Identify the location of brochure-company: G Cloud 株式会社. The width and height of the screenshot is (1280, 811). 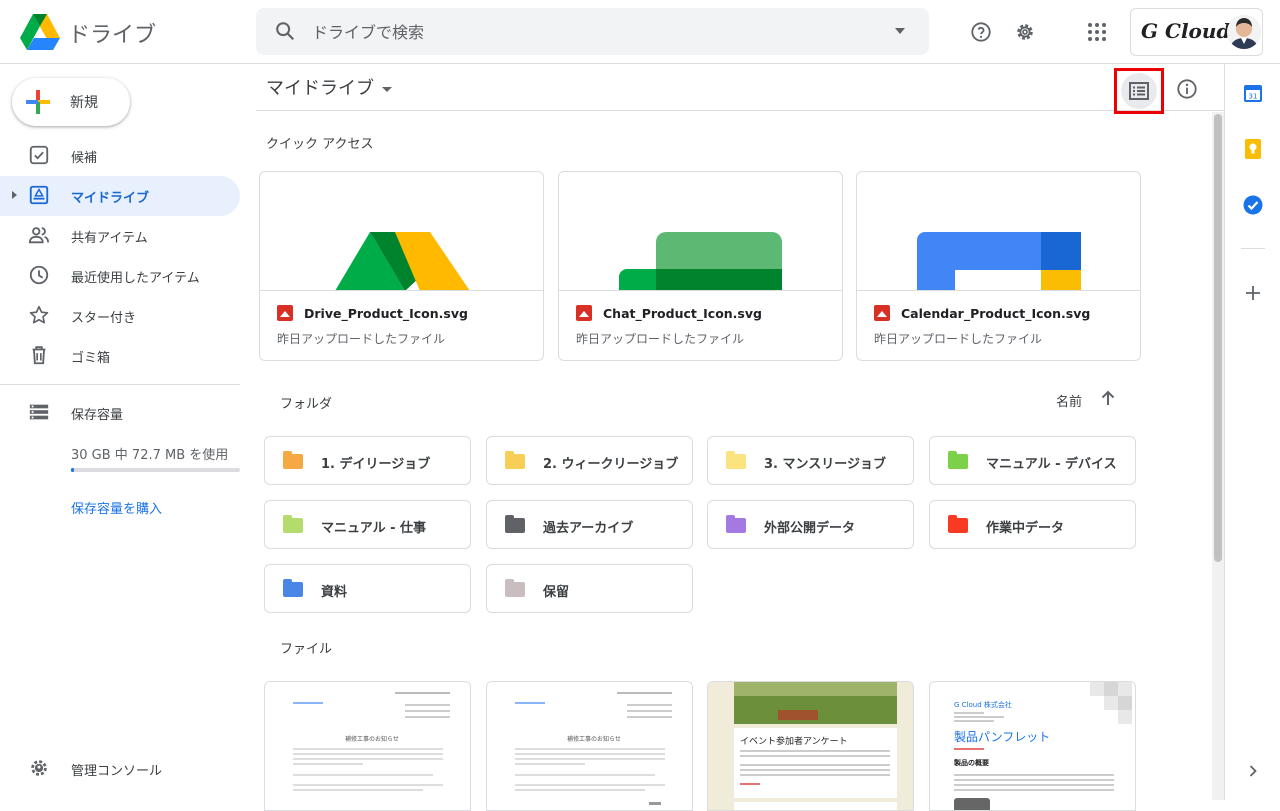
(983, 705).